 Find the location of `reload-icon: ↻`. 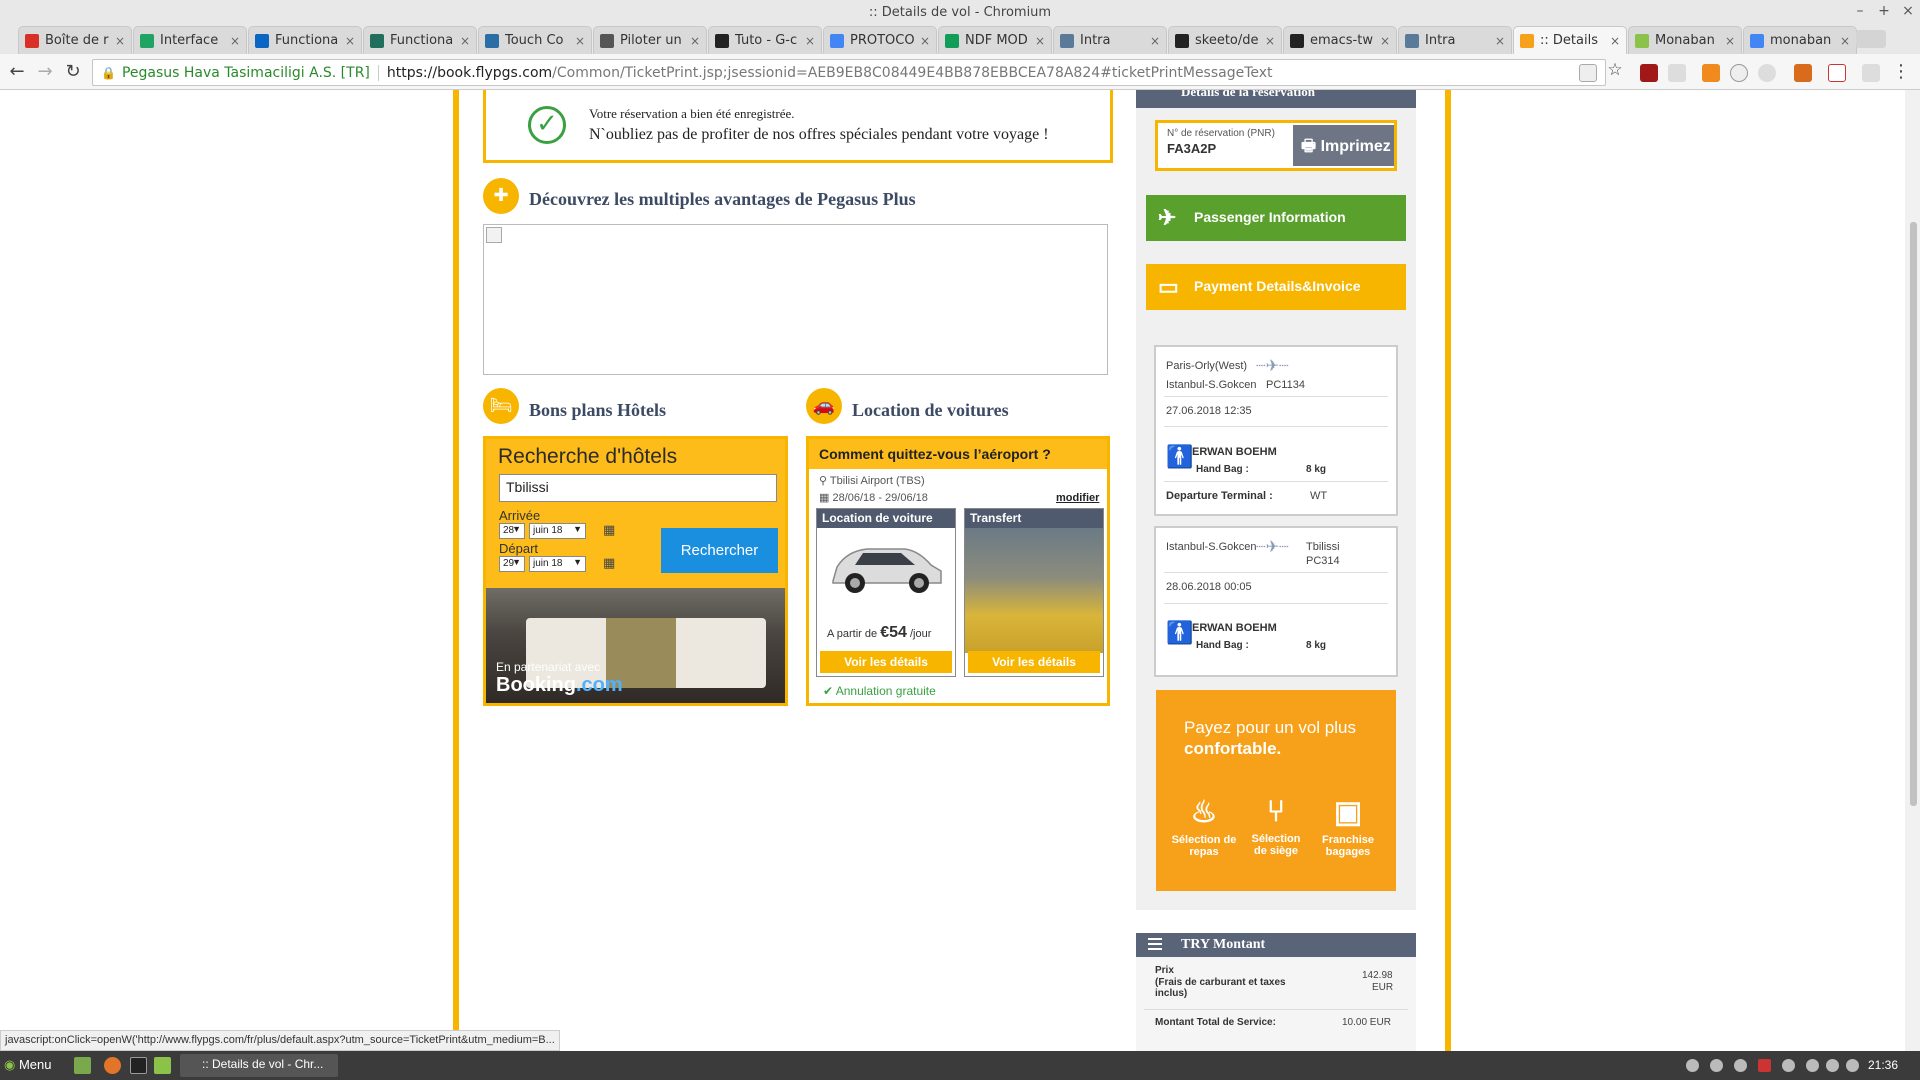

reload-icon: ↻ is located at coordinates (73, 71).